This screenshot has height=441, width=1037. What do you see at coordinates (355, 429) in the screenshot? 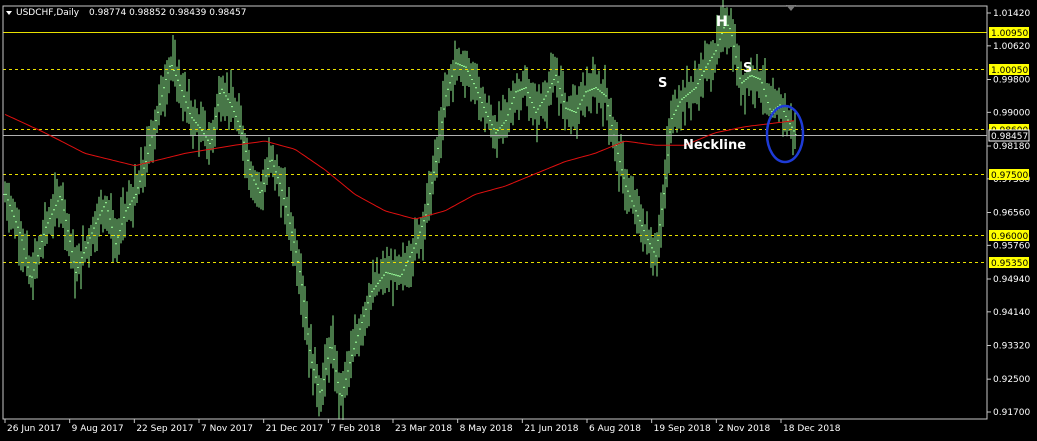
I see `date-tick-label: 7 Feb 2018` at bounding box center [355, 429].